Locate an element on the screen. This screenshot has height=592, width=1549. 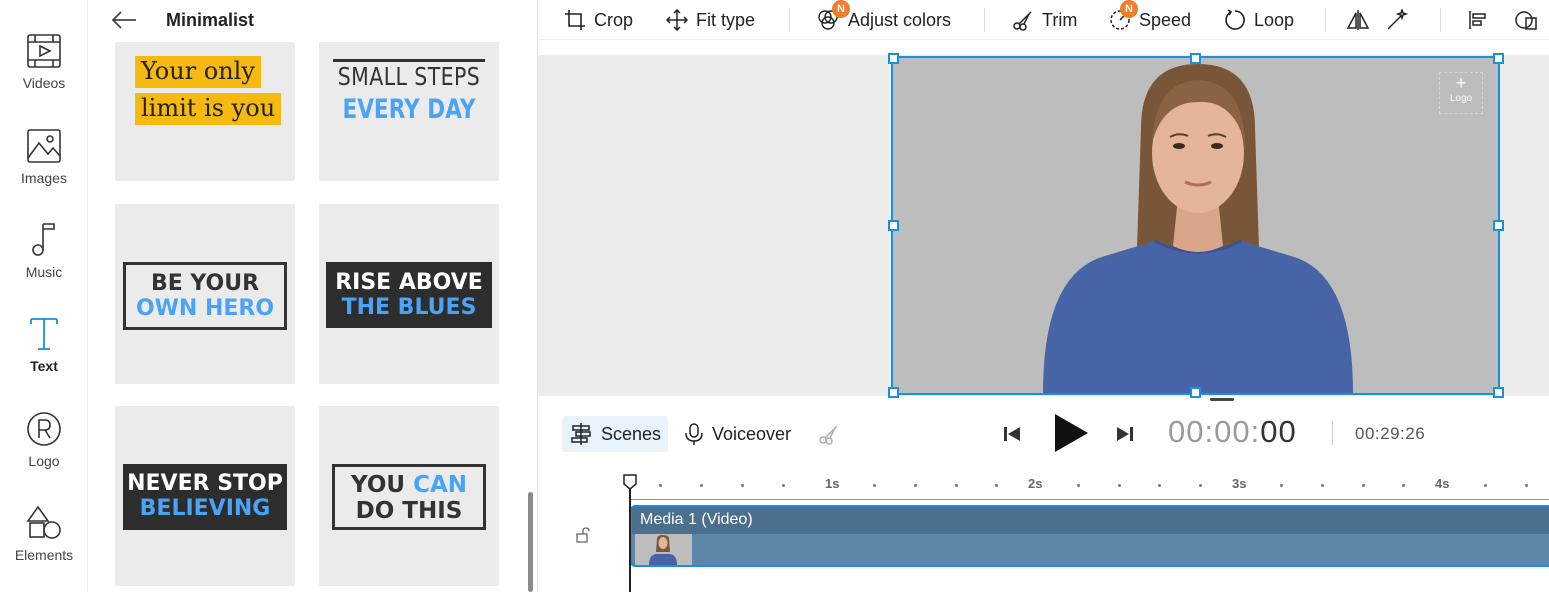
template-word: CAN is located at coordinates (440, 485).